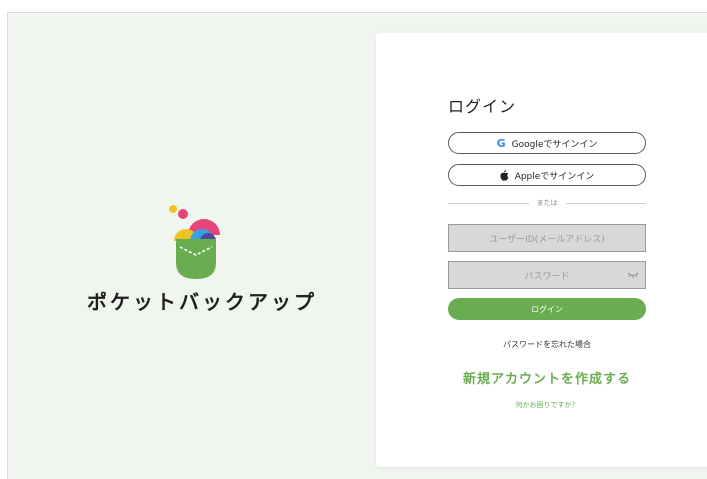 The width and height of the screenshot is (707, 479). What do you see at coordinates (547, 309) in the screenshot?
I see `login-button: ログイン` at bounding box center [547, 309].